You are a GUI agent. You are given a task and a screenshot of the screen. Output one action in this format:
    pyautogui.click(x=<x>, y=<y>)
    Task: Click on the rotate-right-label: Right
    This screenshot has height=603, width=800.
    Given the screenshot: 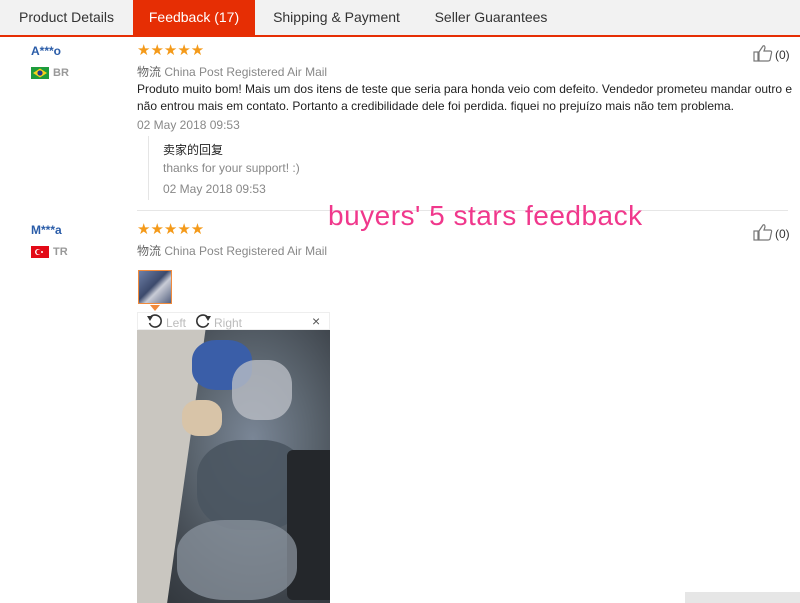 What is the action you would take?
    pyautogui.click(x=228, y=322)
    